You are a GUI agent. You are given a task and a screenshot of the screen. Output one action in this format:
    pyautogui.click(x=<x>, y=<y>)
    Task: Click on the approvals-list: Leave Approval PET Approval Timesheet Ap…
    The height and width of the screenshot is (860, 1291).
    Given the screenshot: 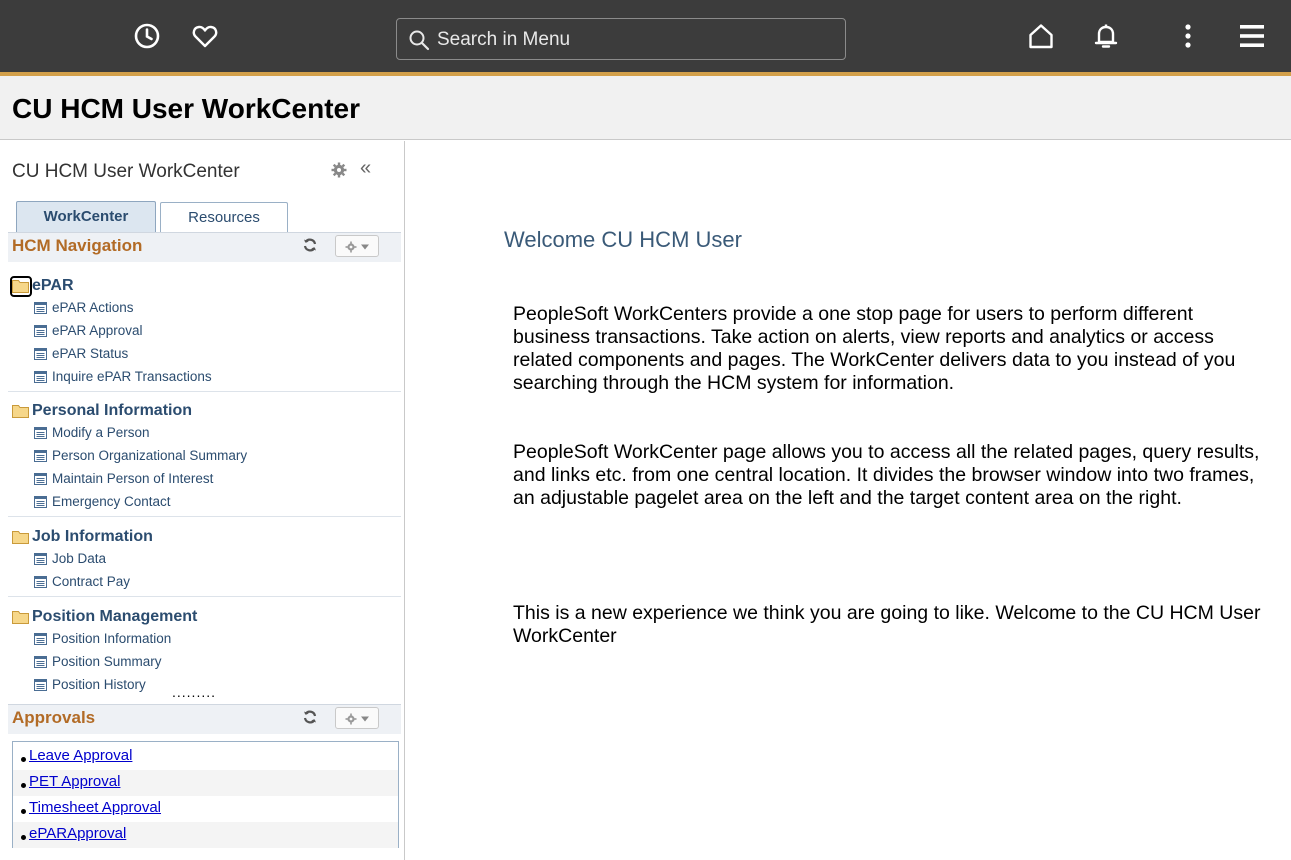 What is the action you would take?
    pyautogui.click(x=205, y=794)
    